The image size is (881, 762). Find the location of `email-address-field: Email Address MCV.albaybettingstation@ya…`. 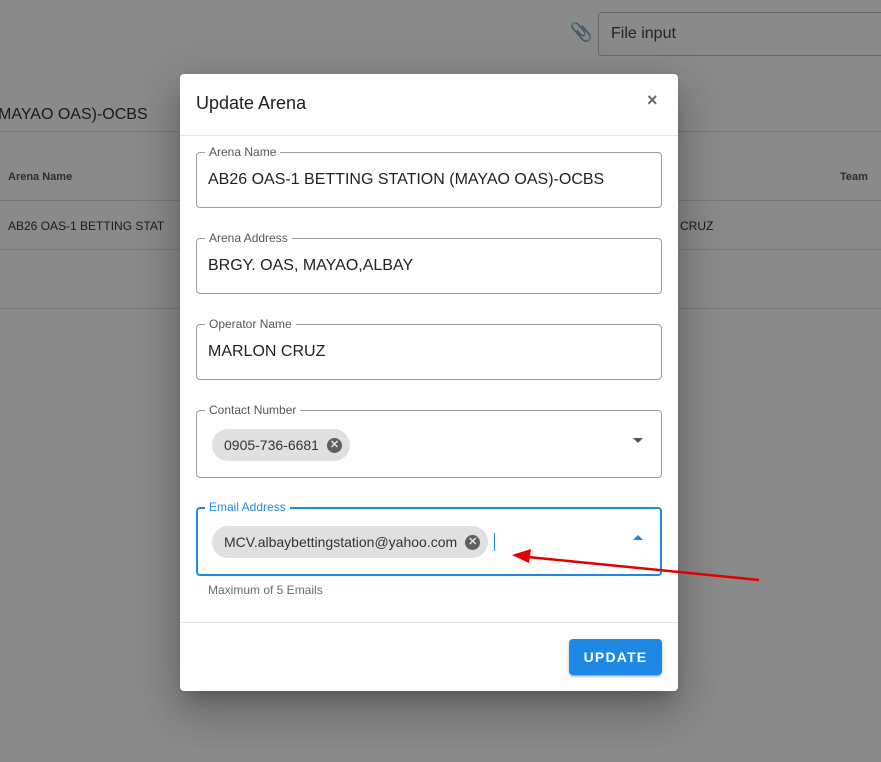

email-address-field: Email Address MCV.albaybettingstation@ya… is located at coordinates (429, 538).